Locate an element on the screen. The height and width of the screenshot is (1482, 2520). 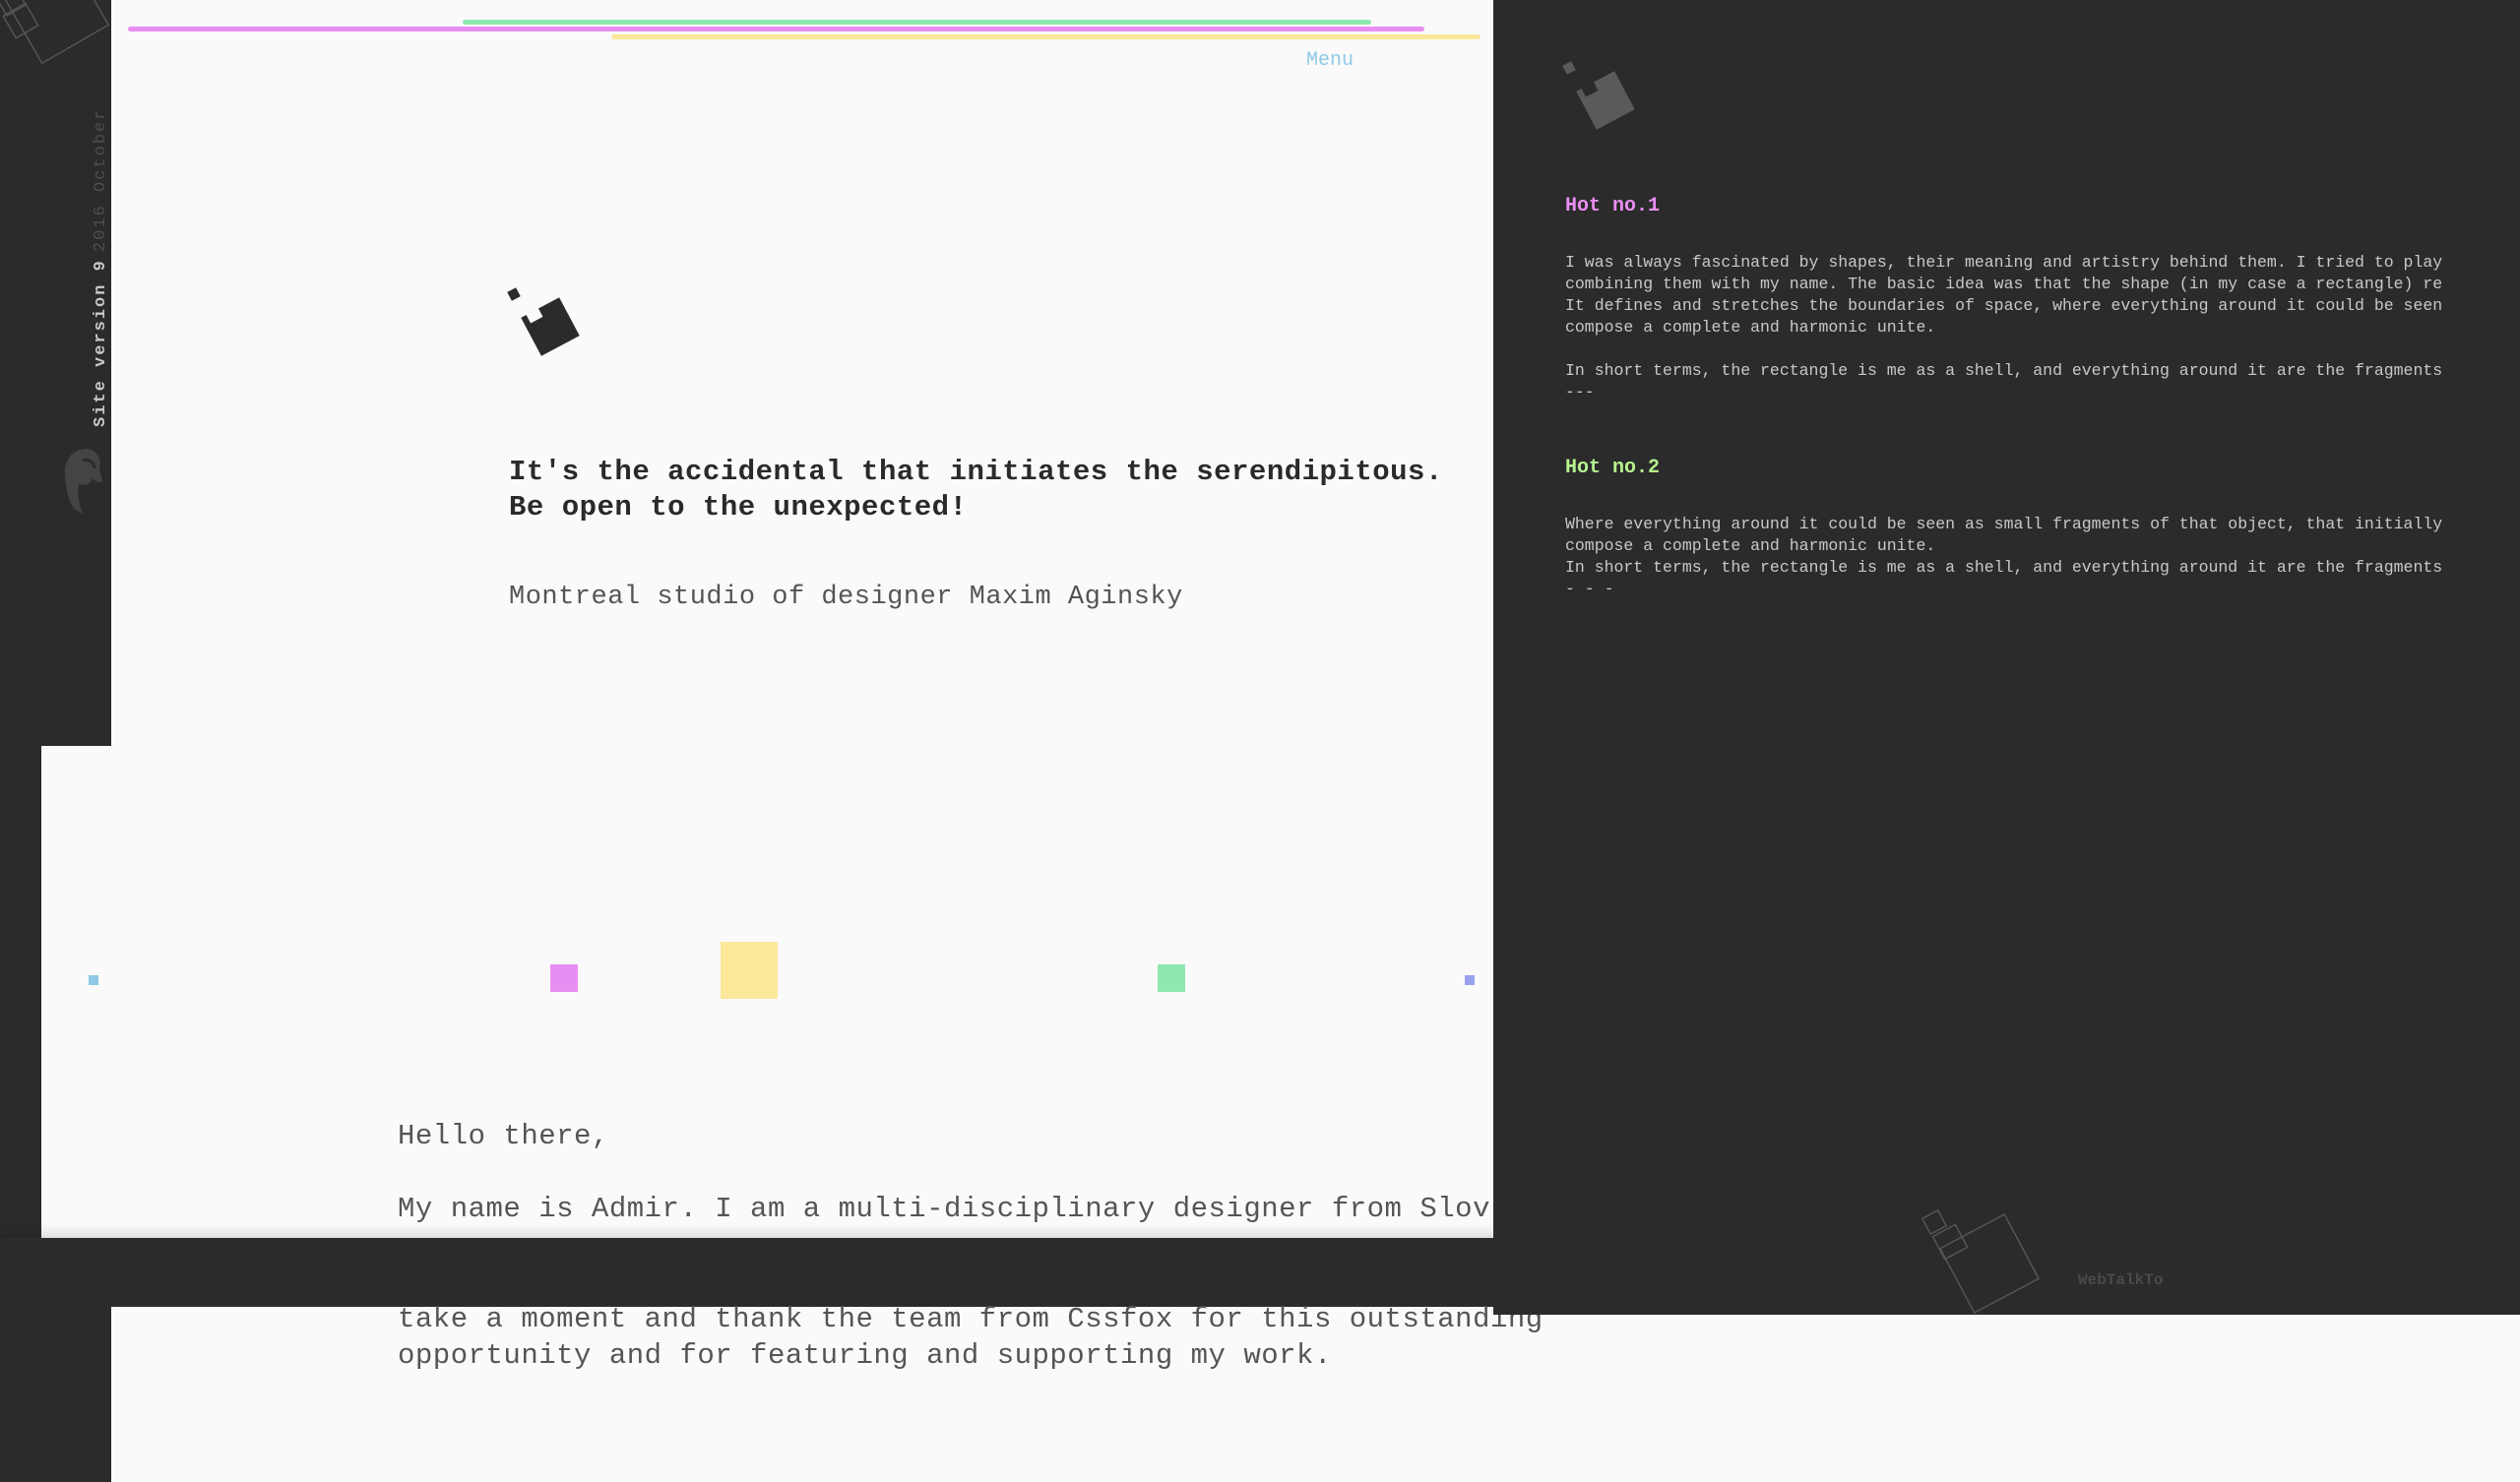
pink-square is located at coordinates (564, 978).